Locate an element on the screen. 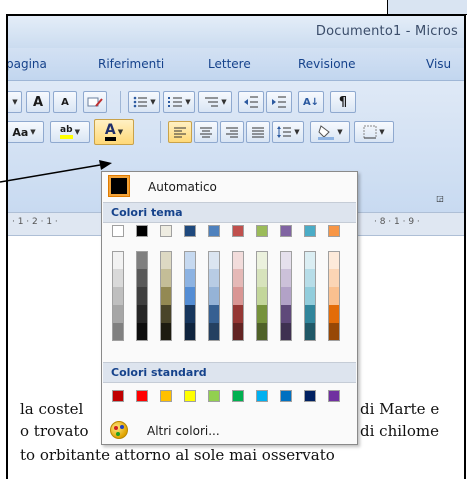 This screenshot has height=479, width=467. bullets-button: ▼ is located at coordinates (144, 102).